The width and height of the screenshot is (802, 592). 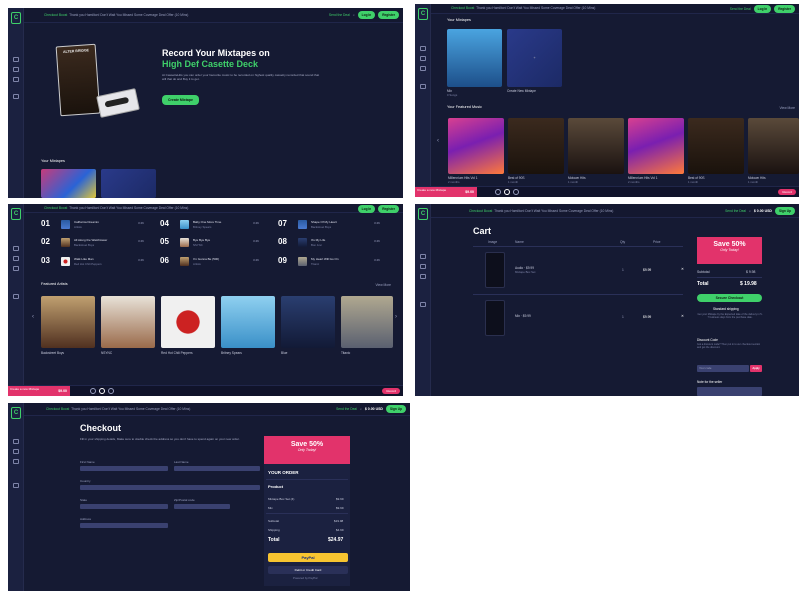 I want to click on create-mixtape-card: +, so click(x=534, y=58).